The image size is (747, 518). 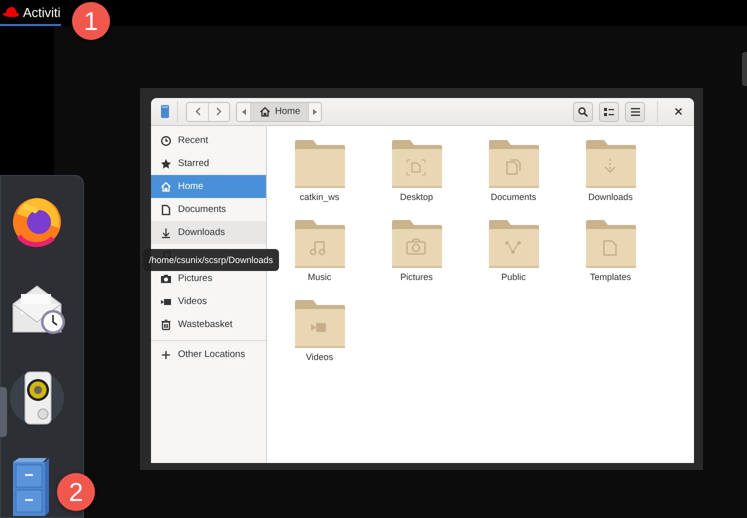 What do you see at coordinates (11, 12) in the screenshot?
I see `hat-logo-icon` at bounding box center [11, 12].